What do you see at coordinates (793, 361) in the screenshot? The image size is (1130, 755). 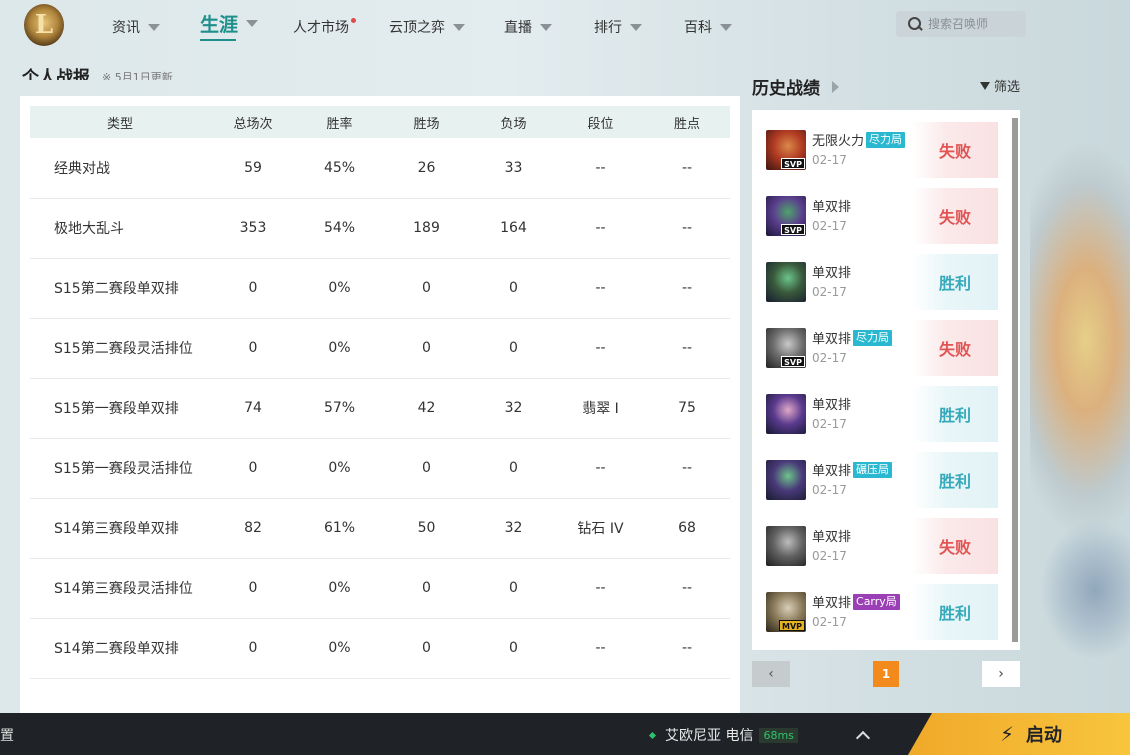 I see `performance-badge: SVP` at bounding box center [793, 361].